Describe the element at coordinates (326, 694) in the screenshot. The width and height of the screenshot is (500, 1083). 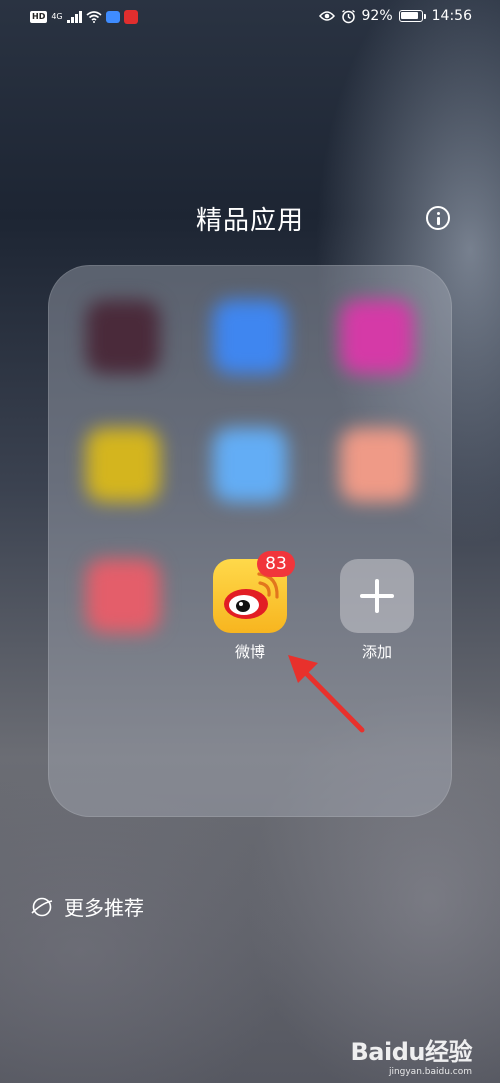
I see `annotation-arrow` at that location.